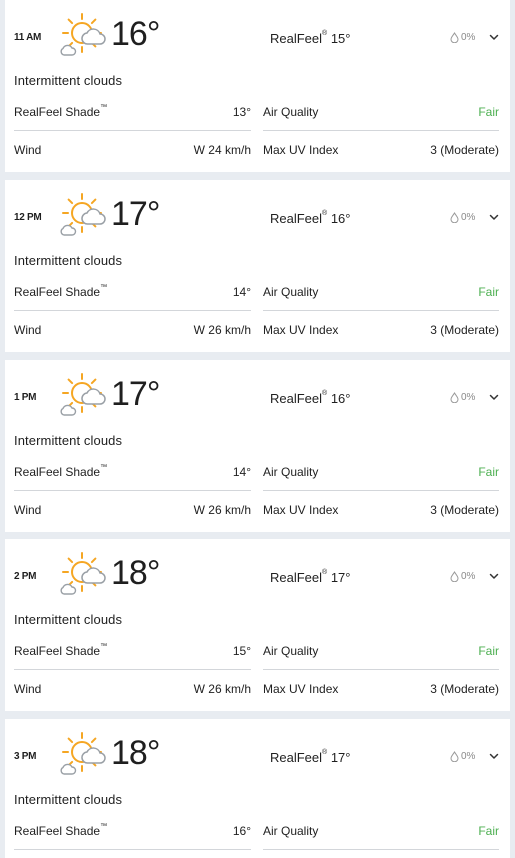  Describe the element at coordinates (241, 112) in the screenshot. I see `realfeel-shade-value: 13°` at that location.